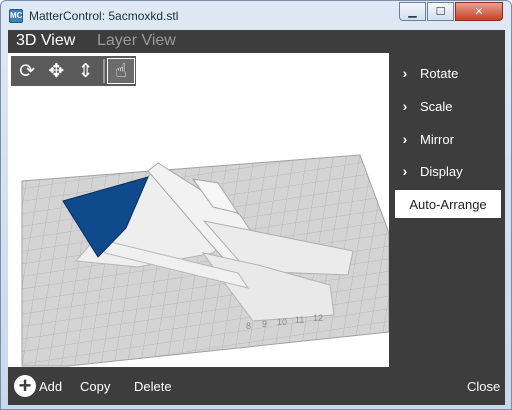 This screenshot has height=410, width=512. Describe the element at coordinates (136, 41) in the screenshot. I see `tab-layer-view: Layer View` at that location.